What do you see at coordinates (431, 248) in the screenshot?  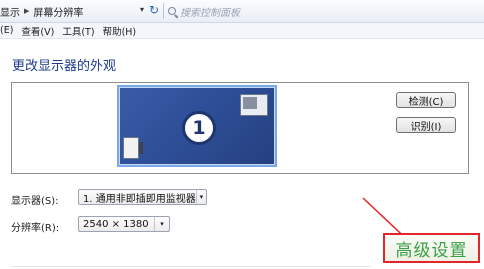 I see `advanced-settings-link: 高级设置` at bounding box center [431, 248].